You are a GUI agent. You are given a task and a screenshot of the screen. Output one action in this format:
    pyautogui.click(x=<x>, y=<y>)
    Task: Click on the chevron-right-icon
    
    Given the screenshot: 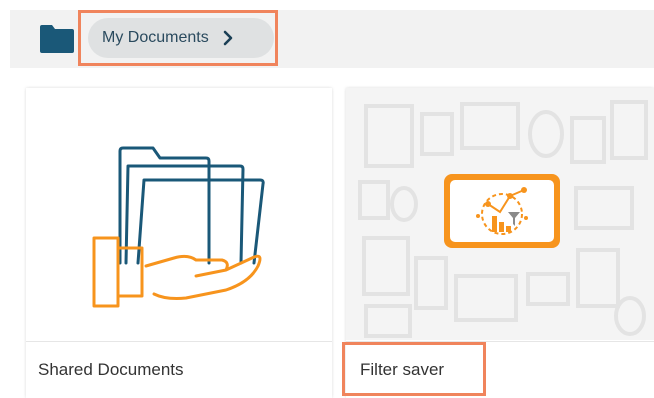 What is the action you would take?
    pyautogui.click(x=228, y=38)
    